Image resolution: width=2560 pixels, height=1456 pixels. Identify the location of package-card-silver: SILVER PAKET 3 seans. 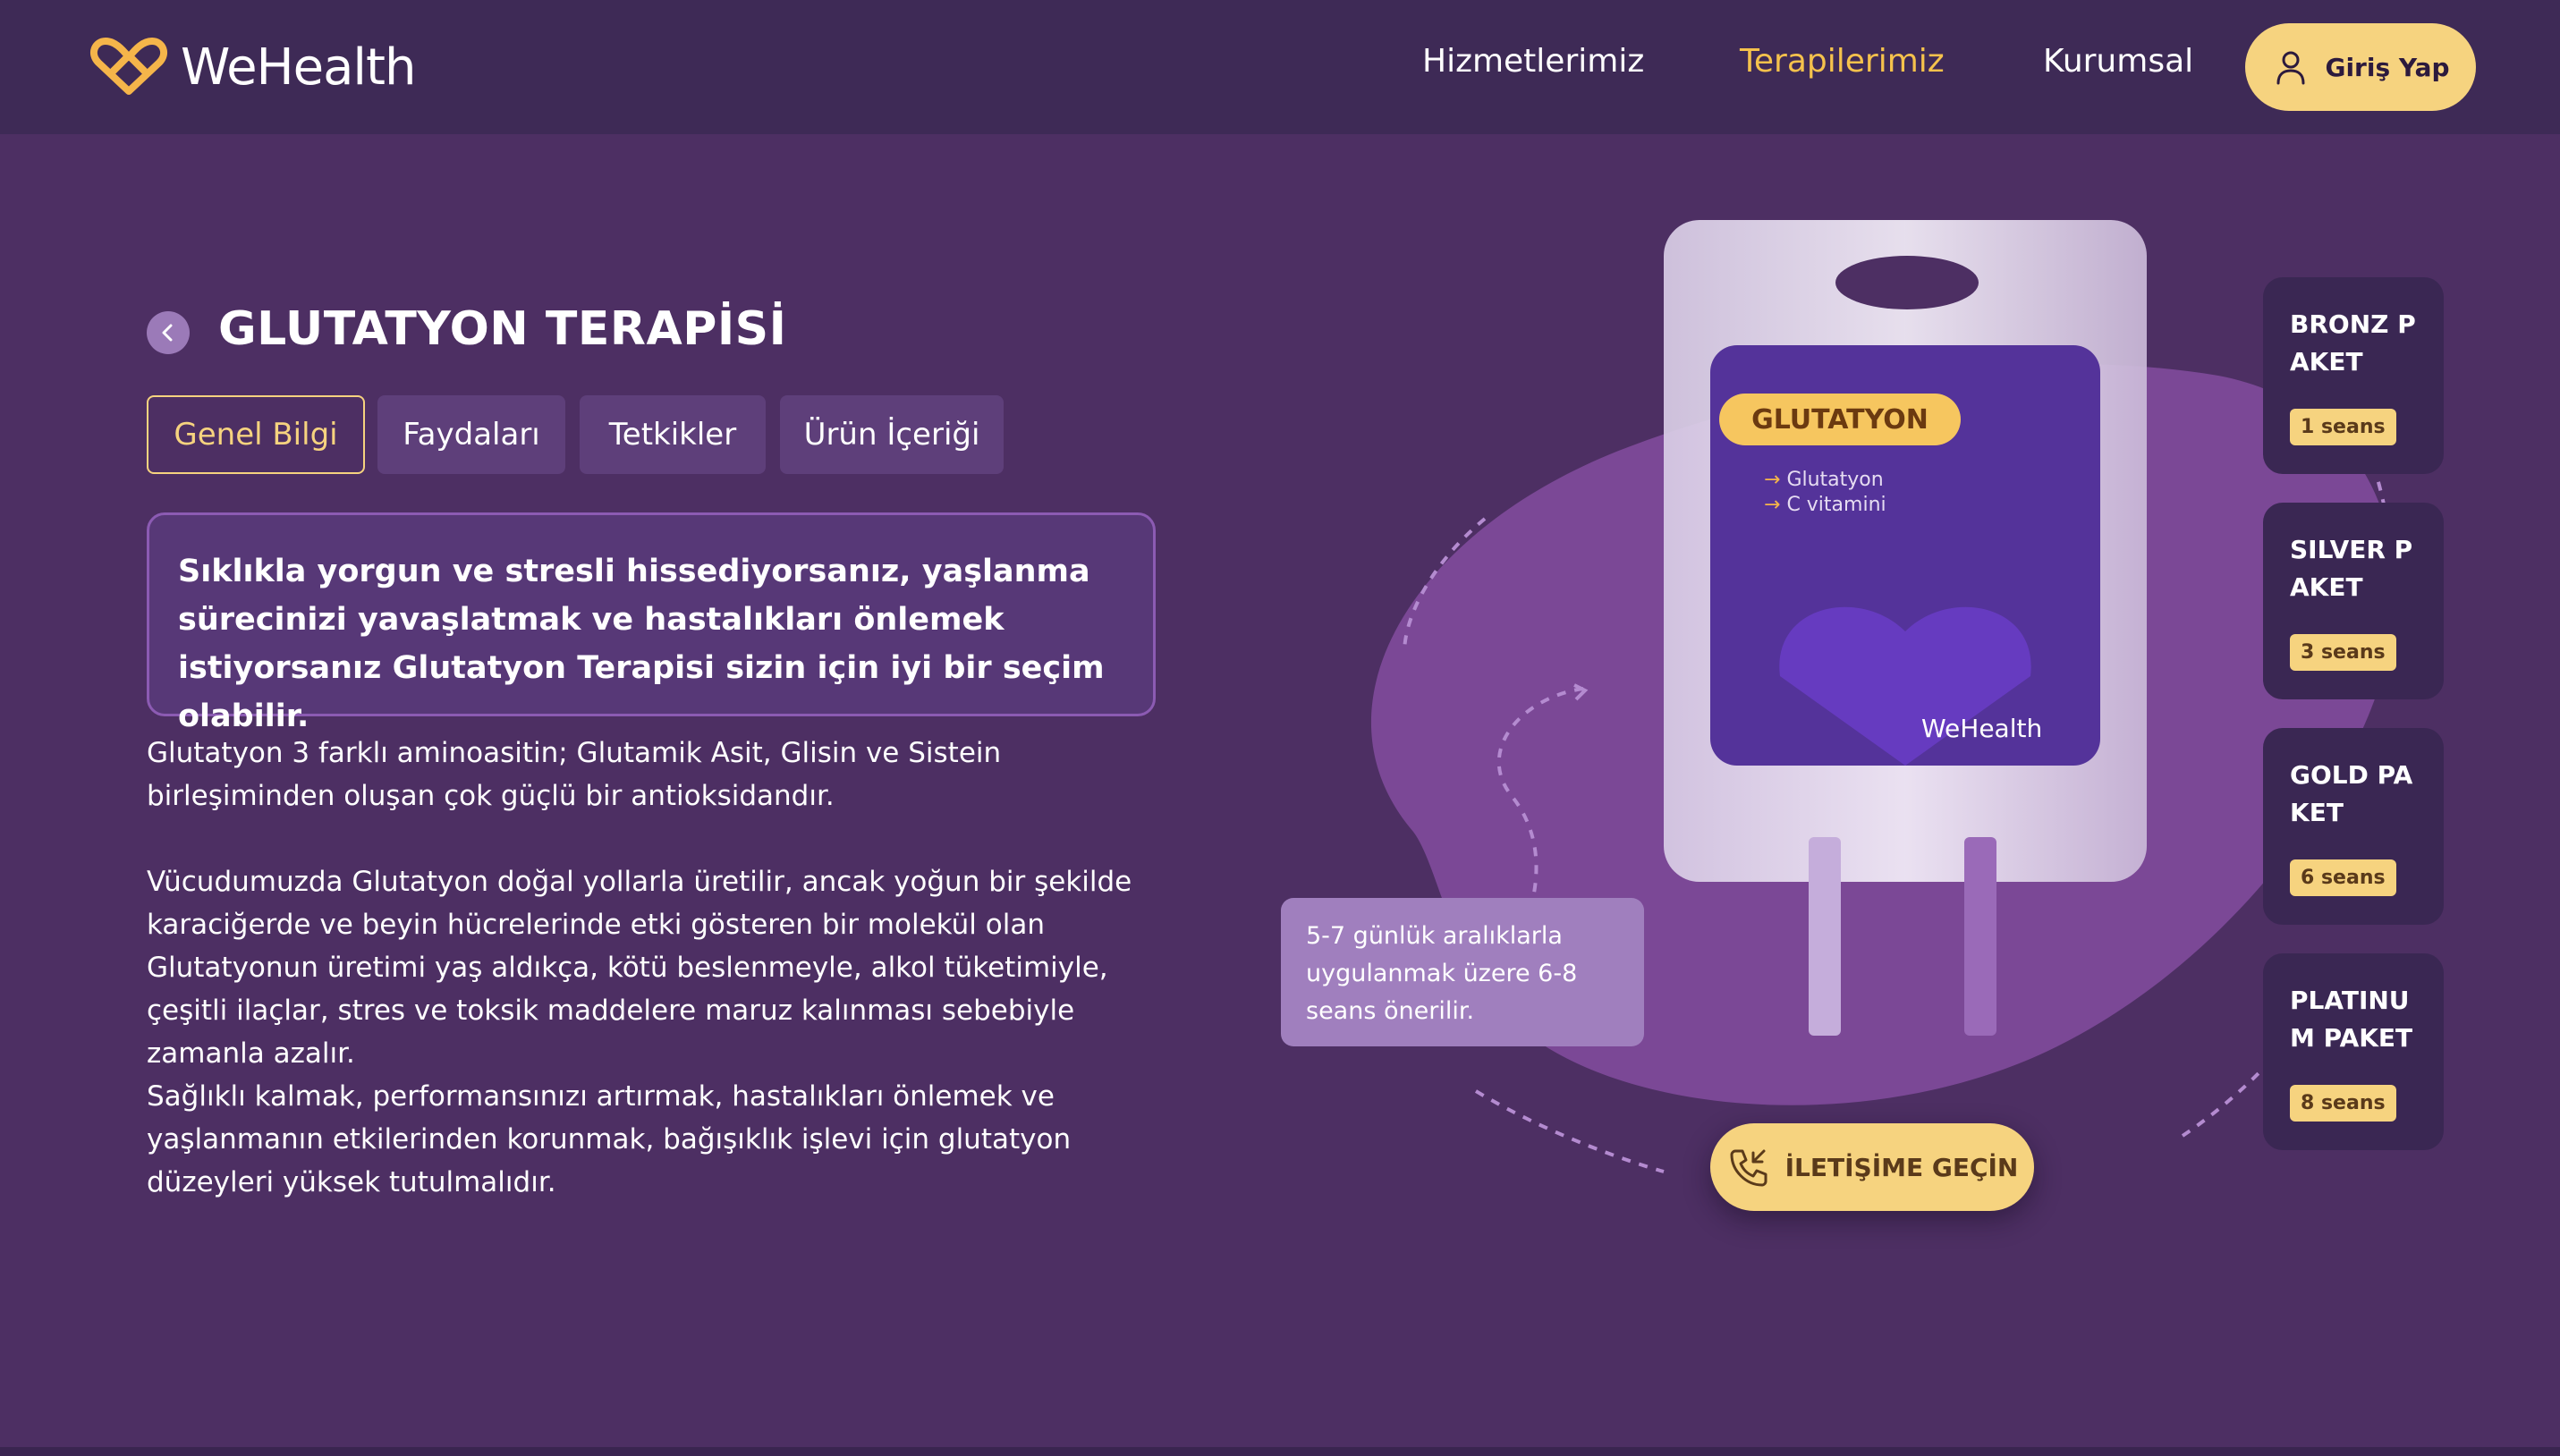
(2353, 601).